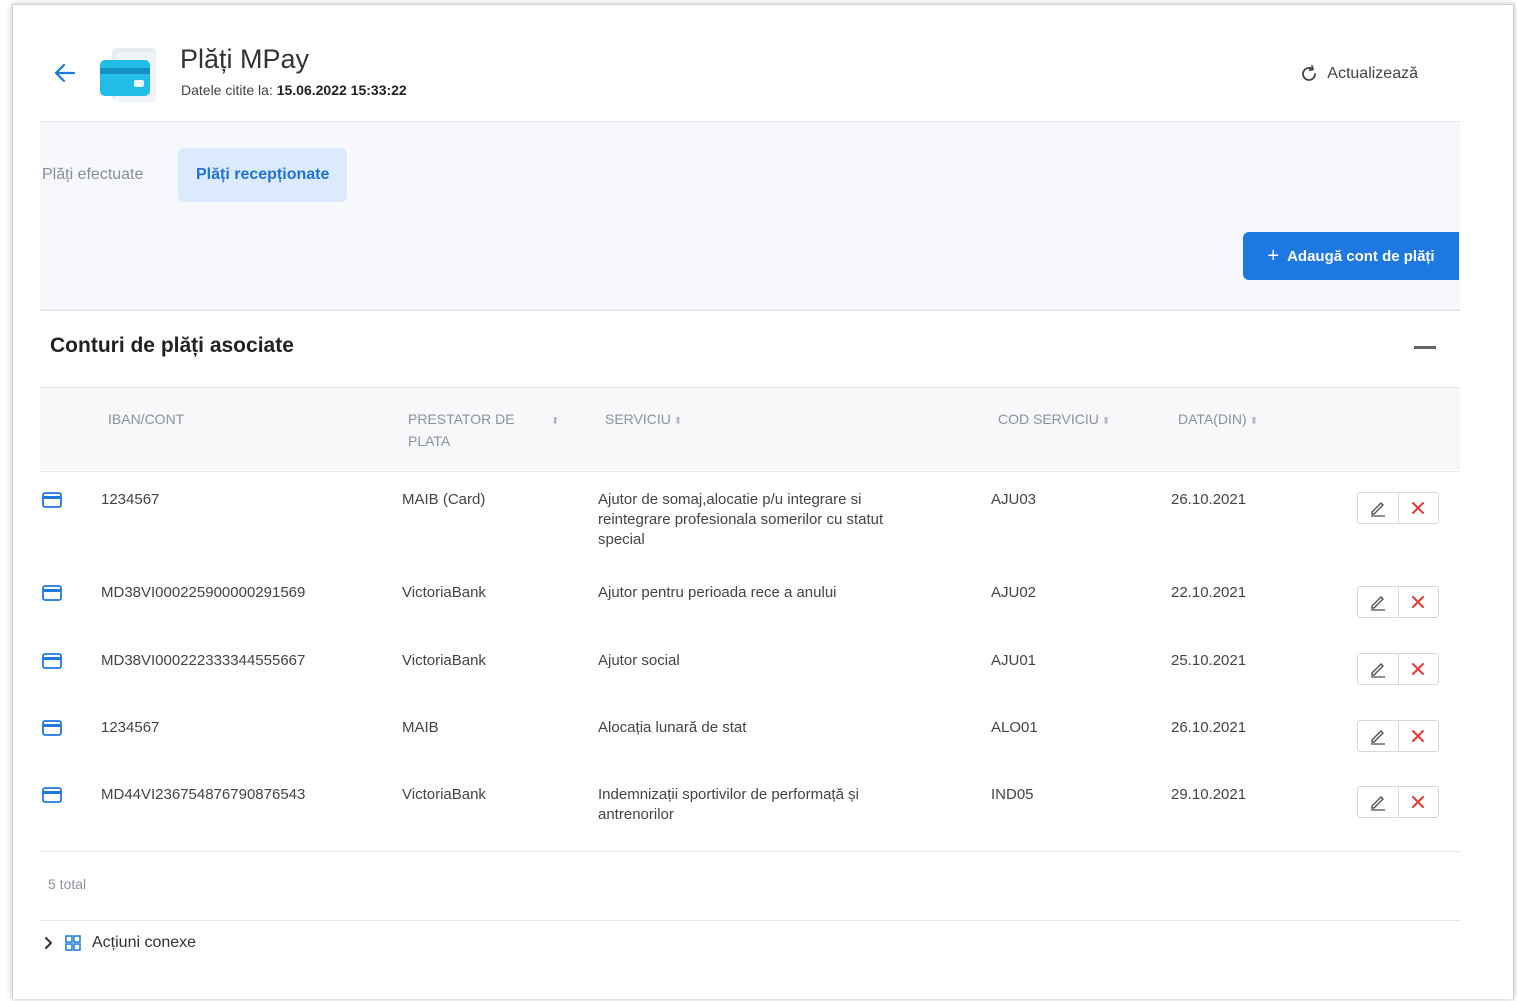 The image size is (1517, 1001). I want to click on refresh-icon, so click(1309, 73).